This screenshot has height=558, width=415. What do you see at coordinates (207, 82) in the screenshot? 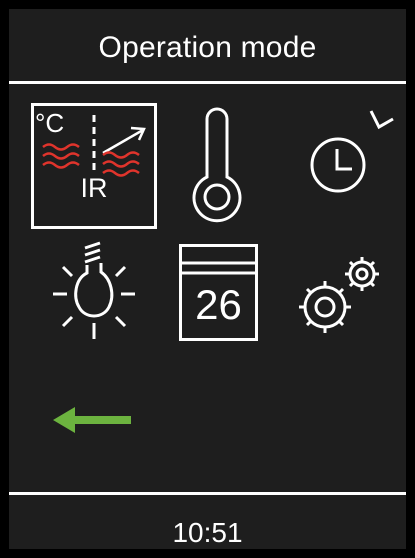
I see `header-divider` at bounding box center [207, 82].